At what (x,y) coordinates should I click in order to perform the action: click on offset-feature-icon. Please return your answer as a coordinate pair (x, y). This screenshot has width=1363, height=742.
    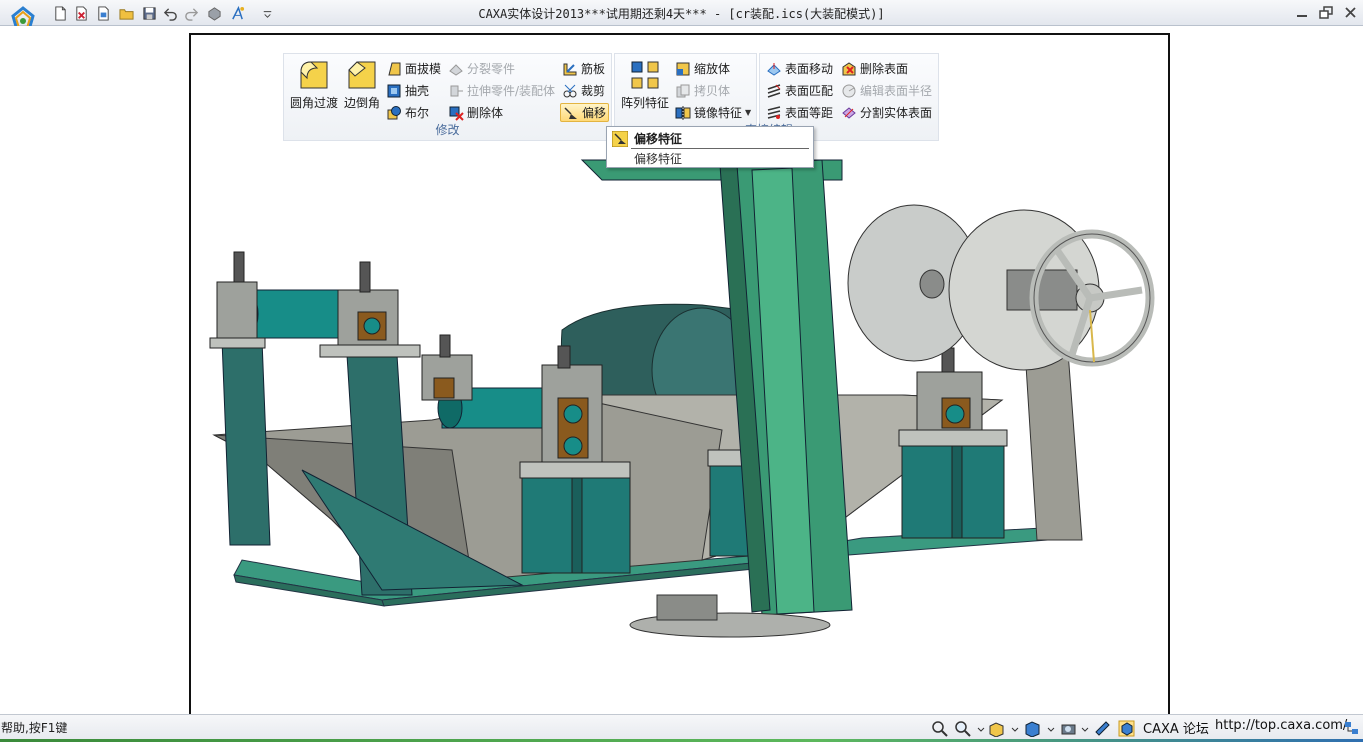
    Looking at the image, I should click on (620, 139).